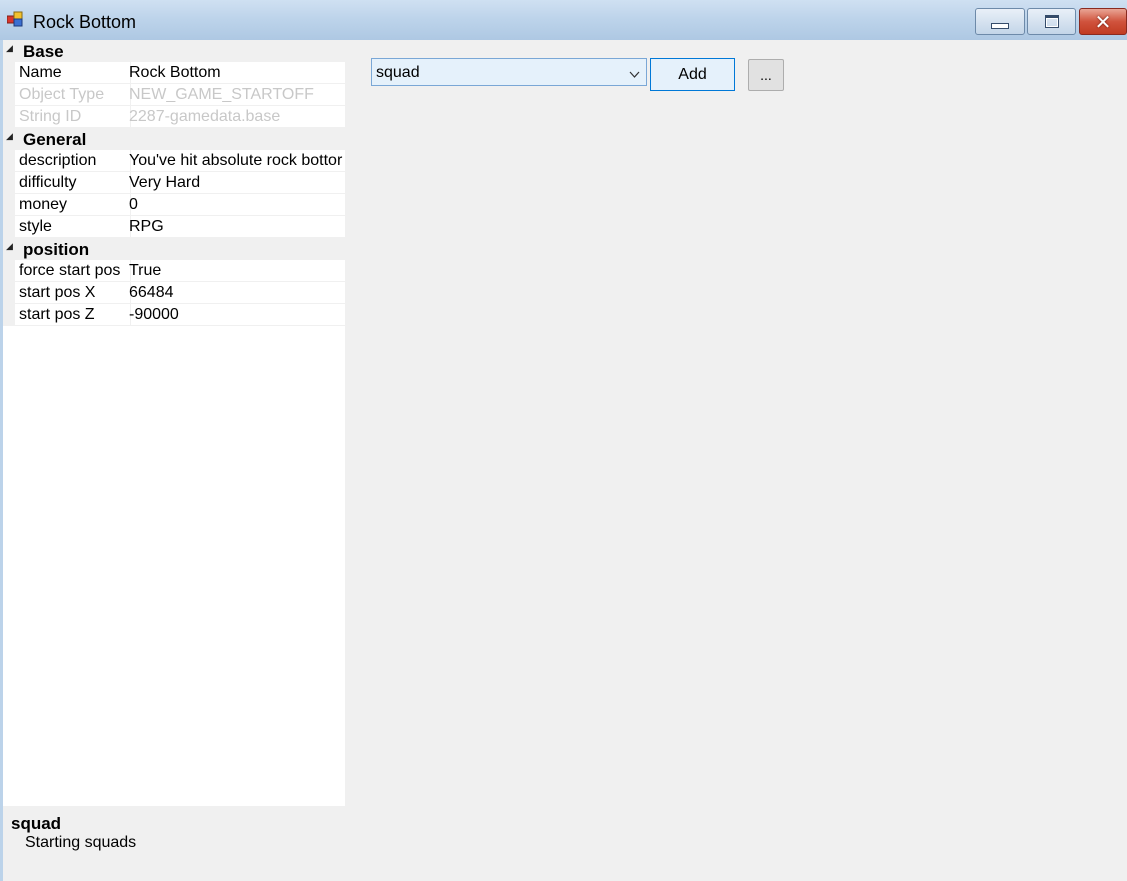  I want to click on property-value: 2287-gamedata.base, so click(237, 117).